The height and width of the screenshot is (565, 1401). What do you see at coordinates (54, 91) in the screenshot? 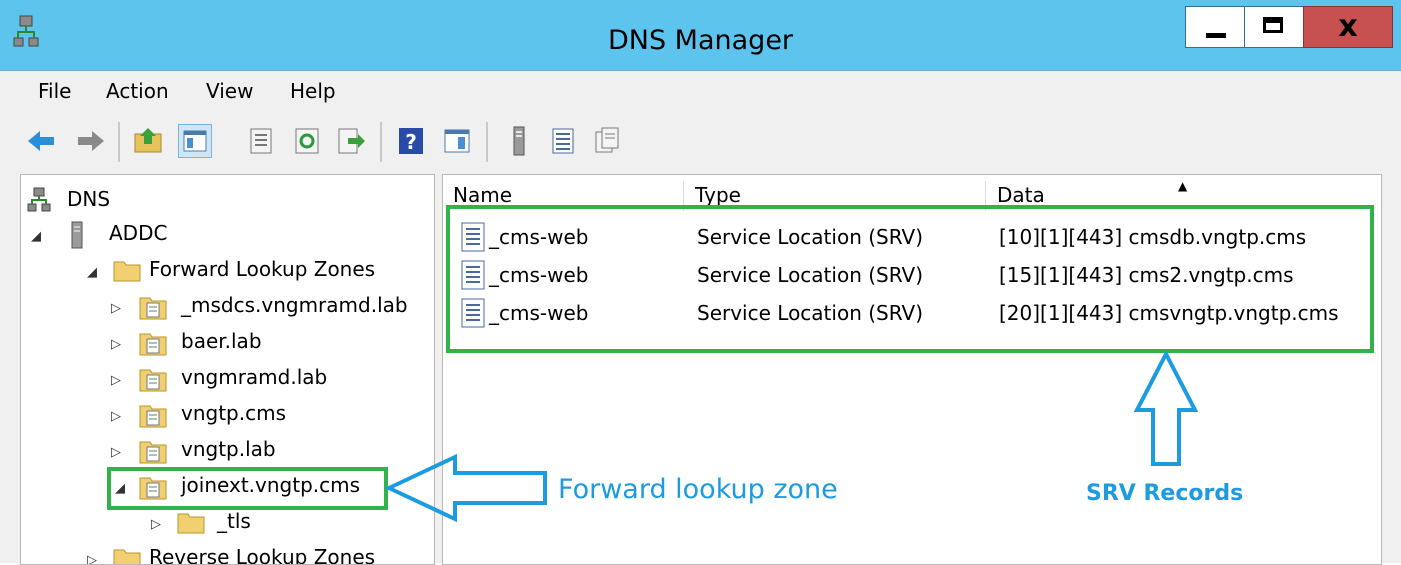
I see `menu-file: File` at bounding box center [54, 91].